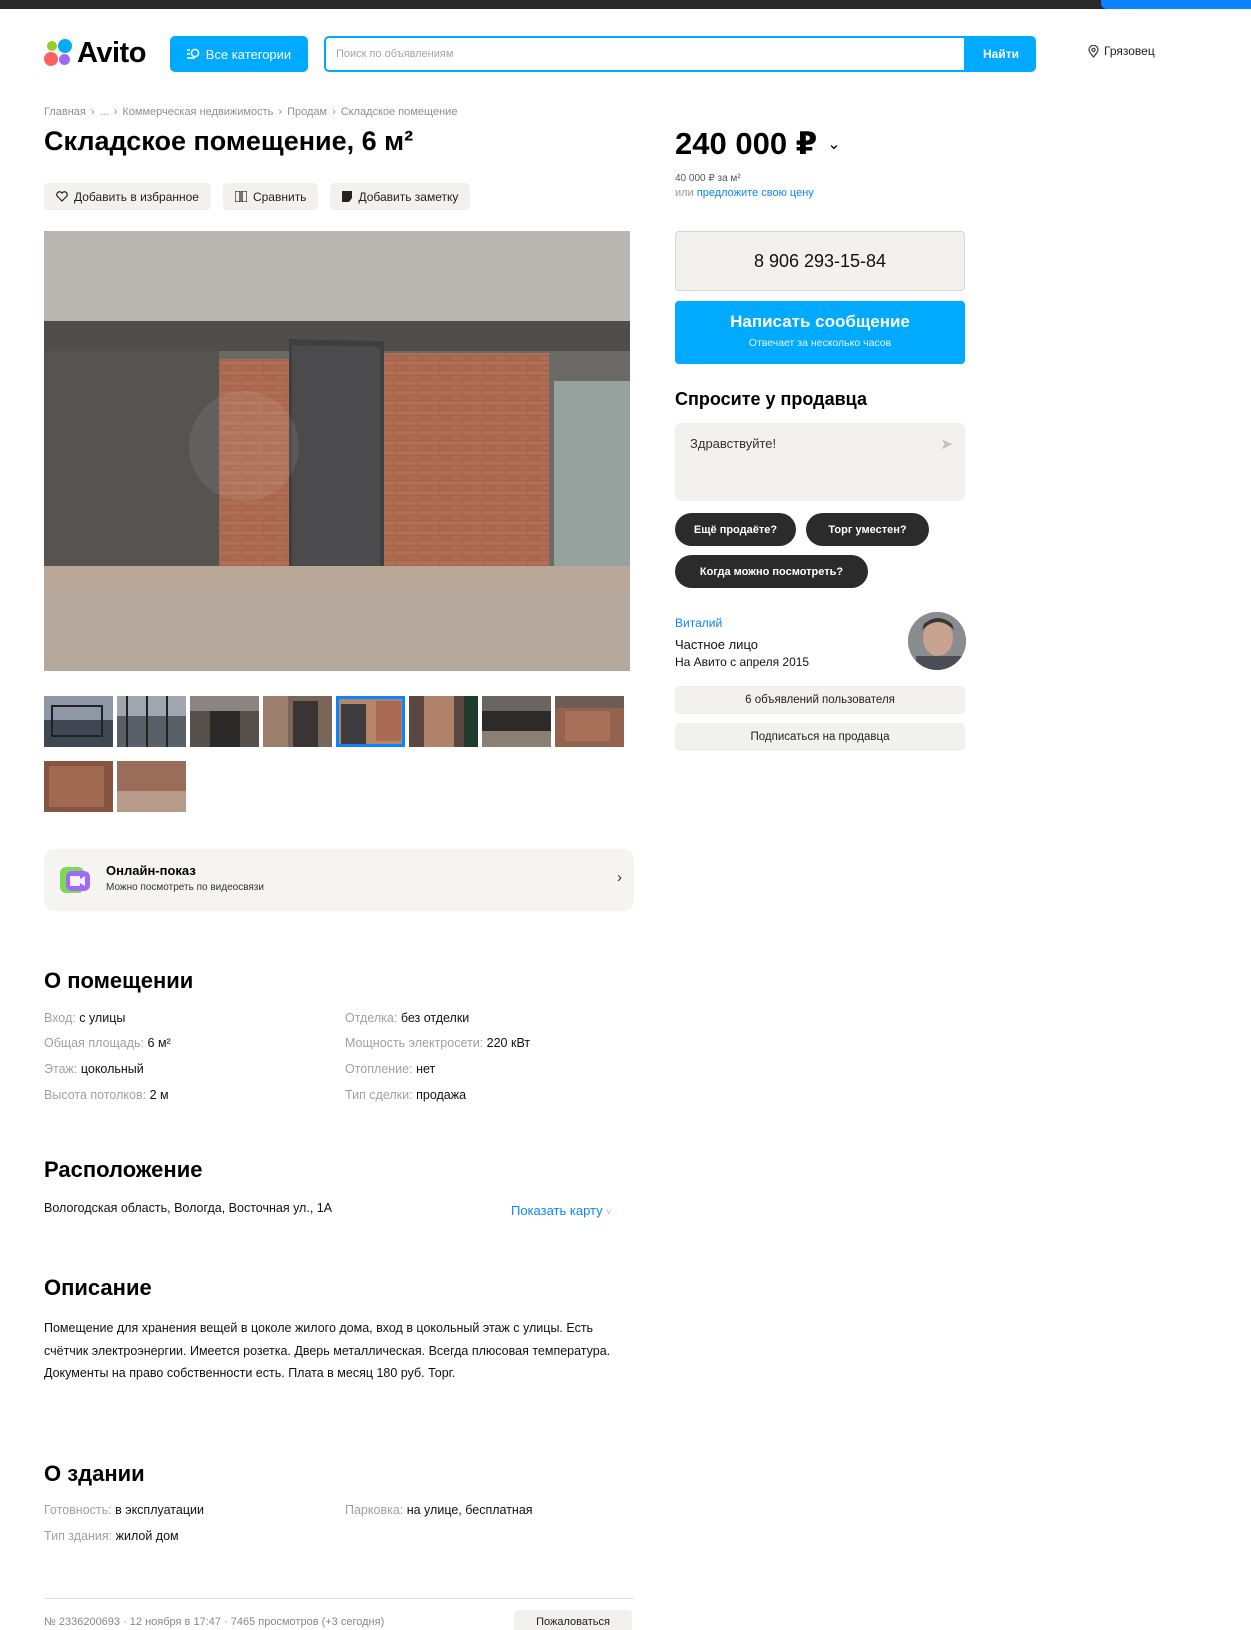  Describe the element at coordinates (771, 571) in the screenshot. I see `quick-question-chip: Когда можно посмотреть?` at that location.